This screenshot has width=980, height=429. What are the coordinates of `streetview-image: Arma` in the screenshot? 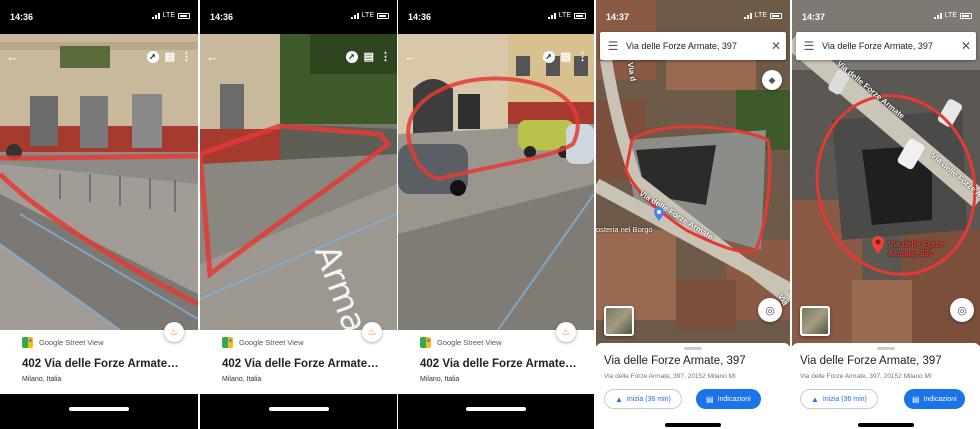 It's located at (298, 186).